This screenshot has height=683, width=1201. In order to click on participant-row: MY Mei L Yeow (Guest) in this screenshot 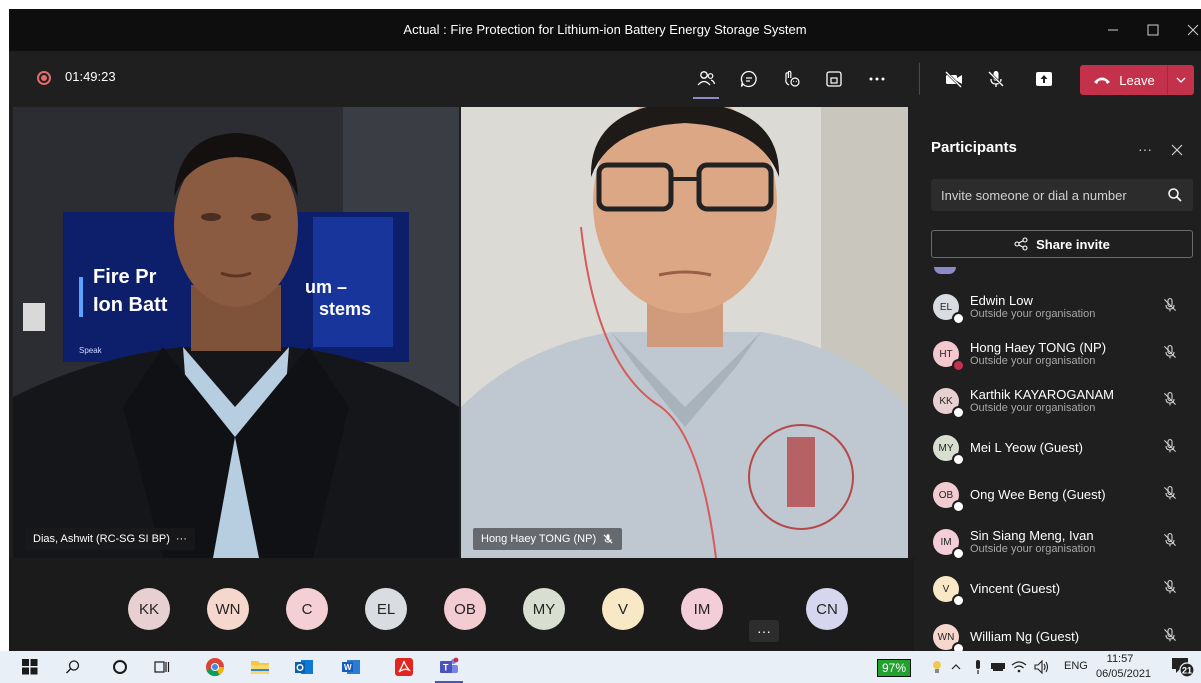, I will do `click(1057, 448)`.